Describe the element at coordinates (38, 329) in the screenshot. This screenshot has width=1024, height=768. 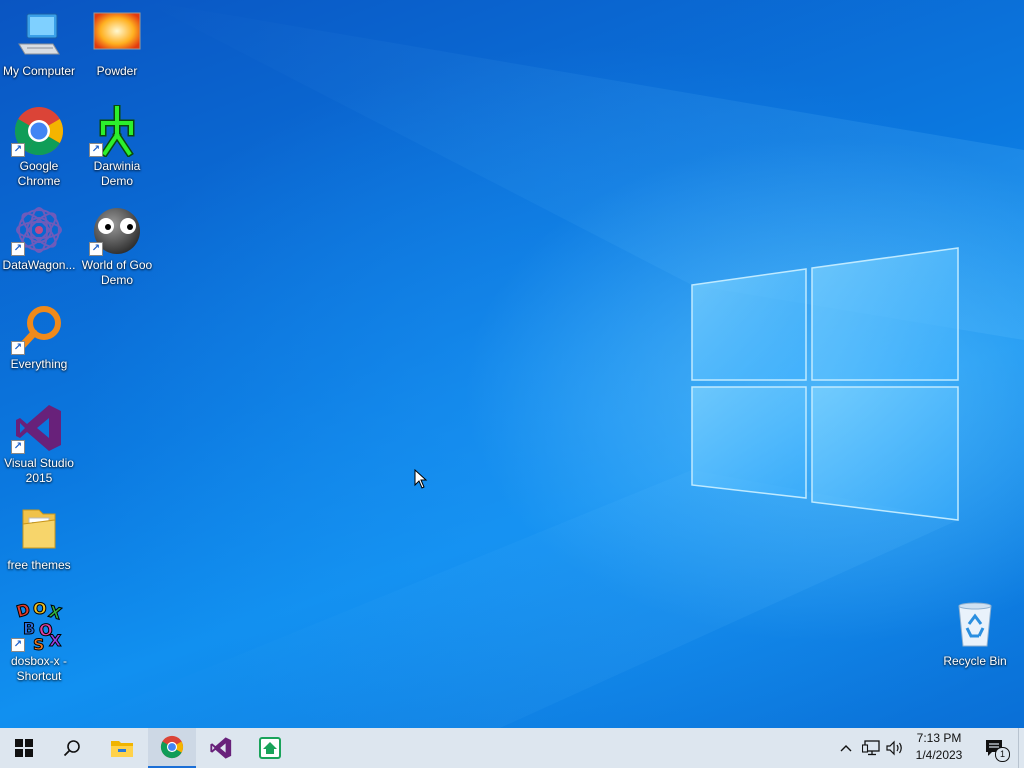
I see `everything-search-icon: ↗` at that location.